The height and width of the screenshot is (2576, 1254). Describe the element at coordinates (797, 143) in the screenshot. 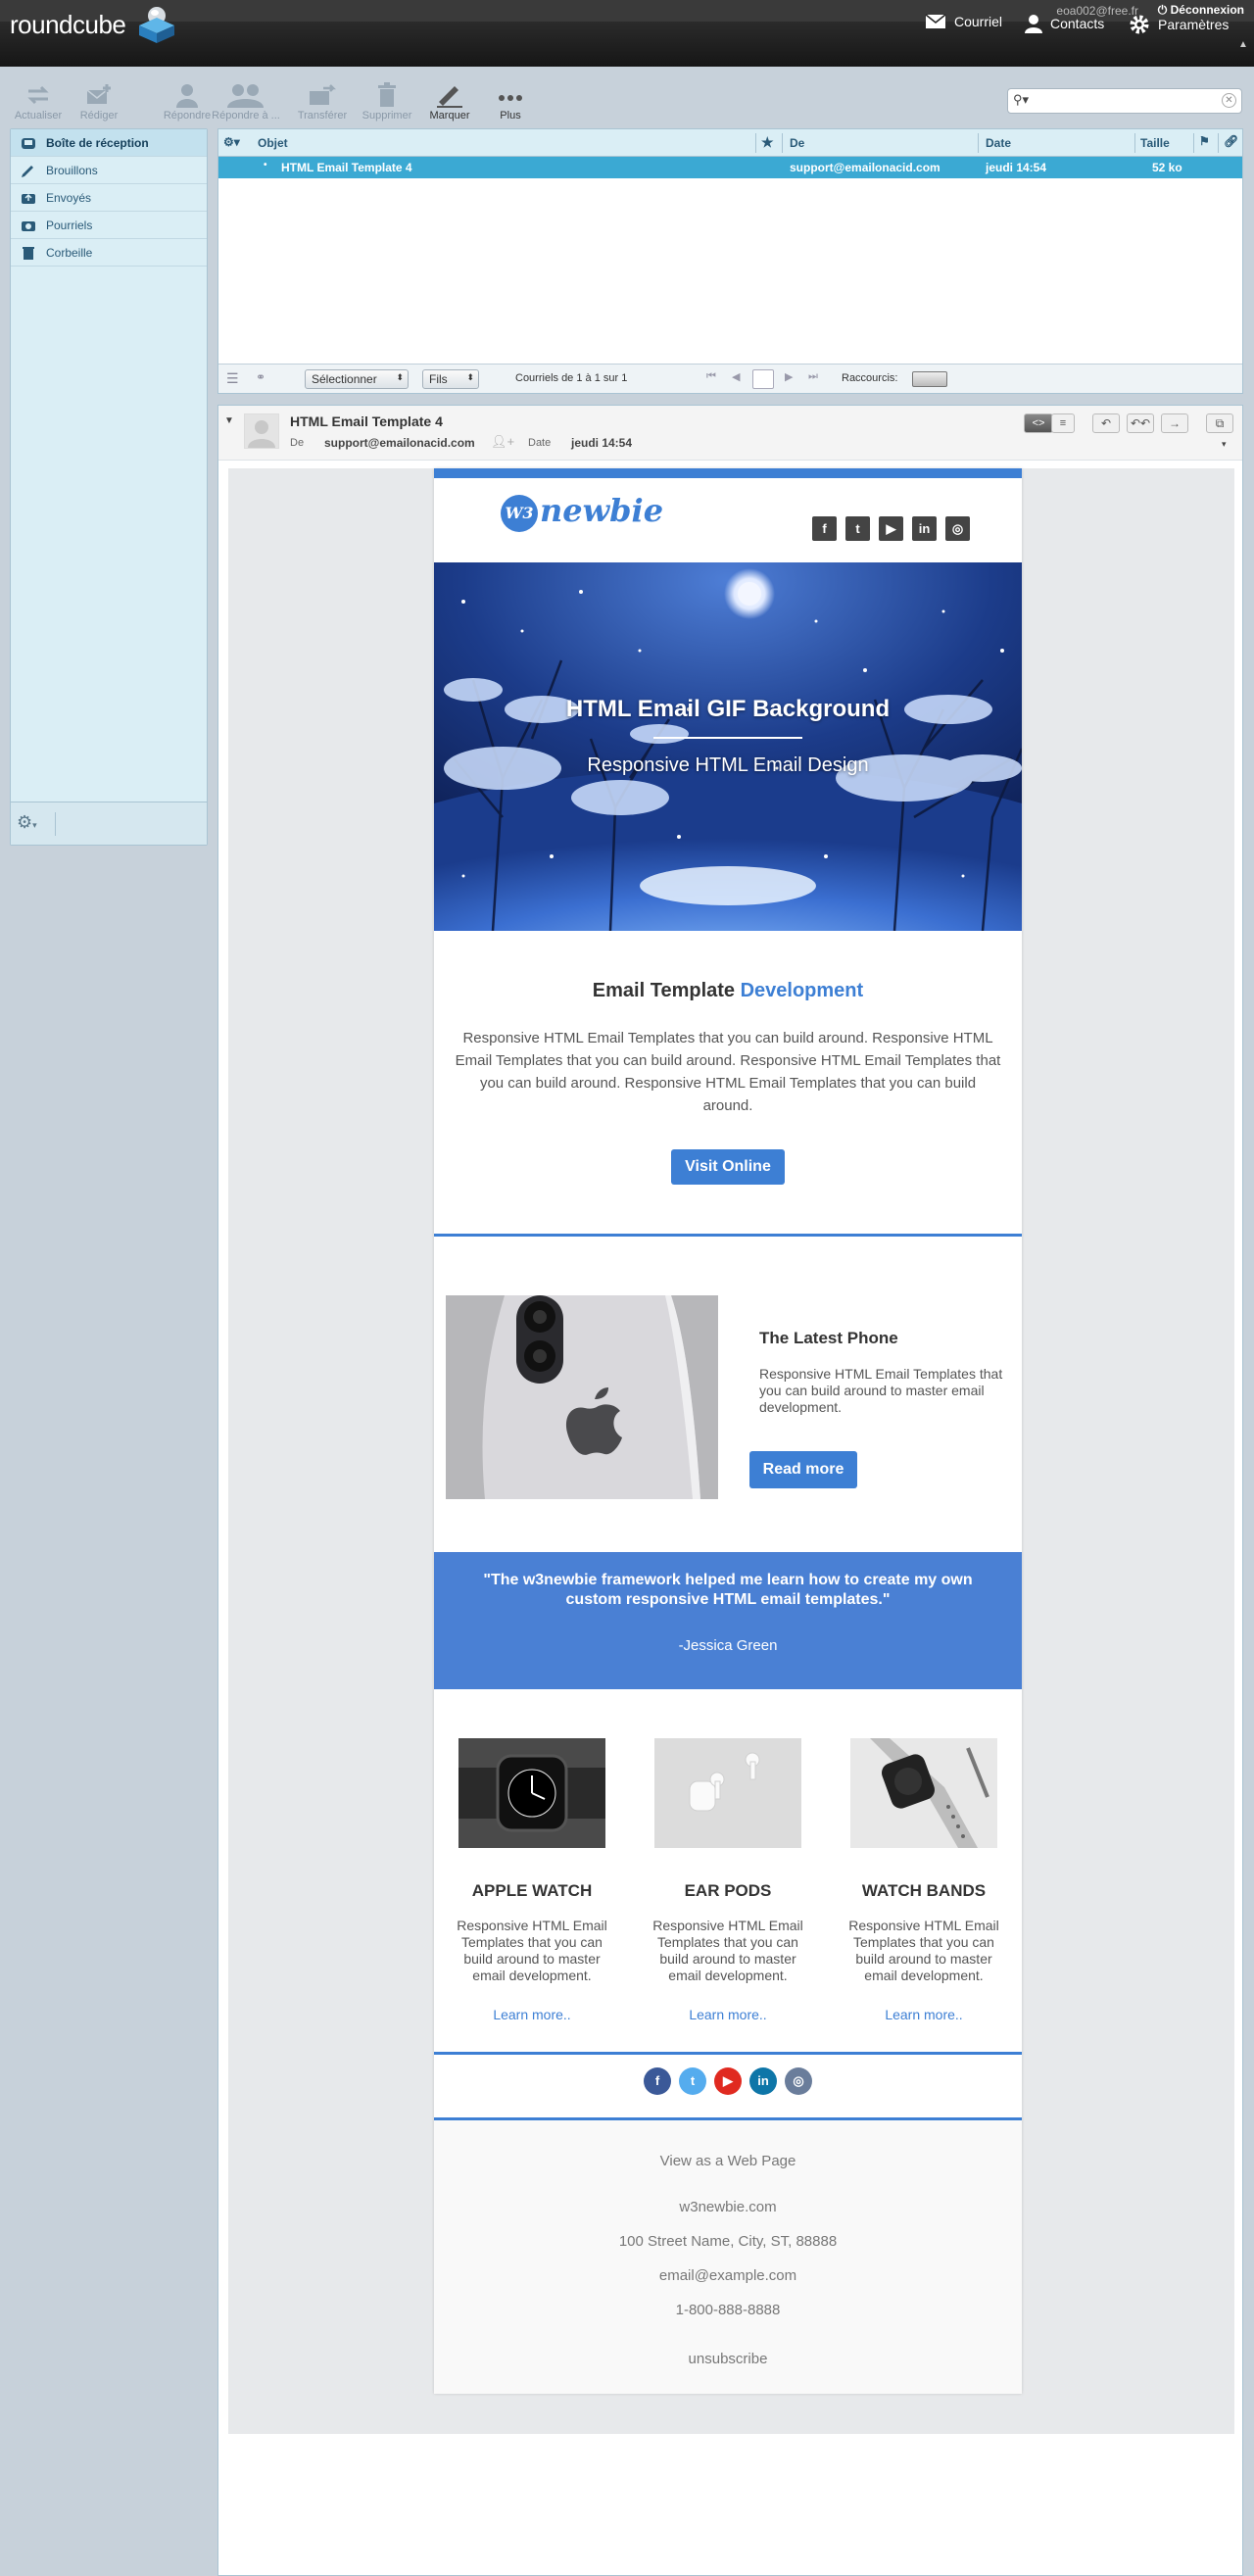

I see `column-from: De` at that location.